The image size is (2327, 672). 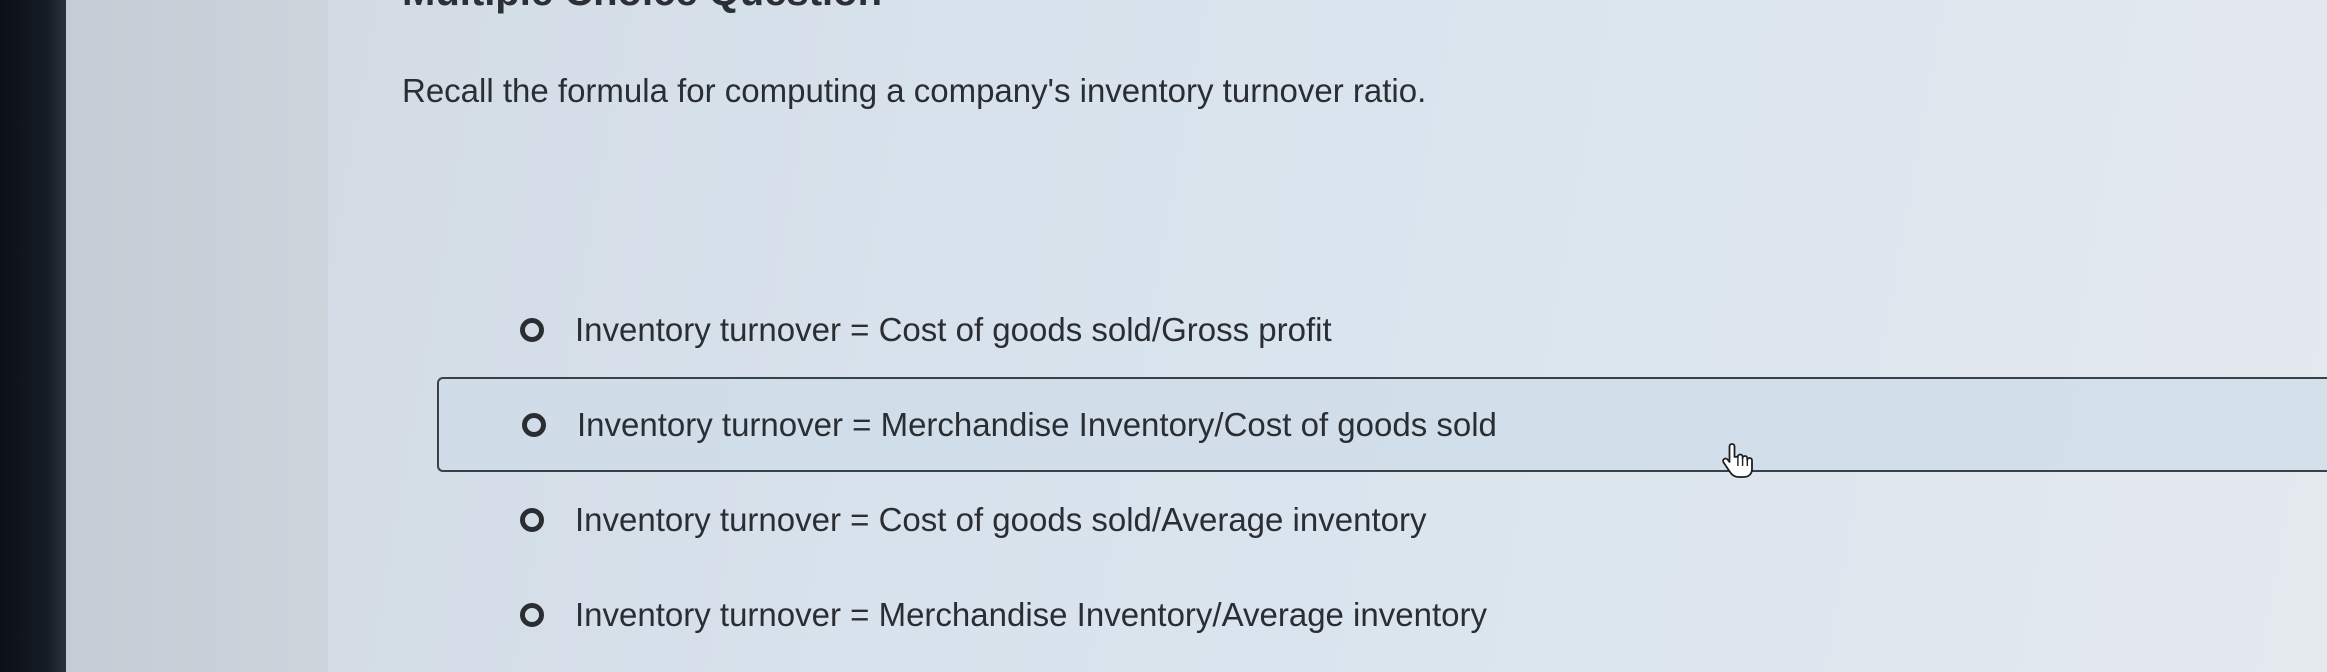 What do you see at coordinates (1737, 460) in the screenshot?
I see `hand-pointer-icon` at bounding box center [1737, 460].